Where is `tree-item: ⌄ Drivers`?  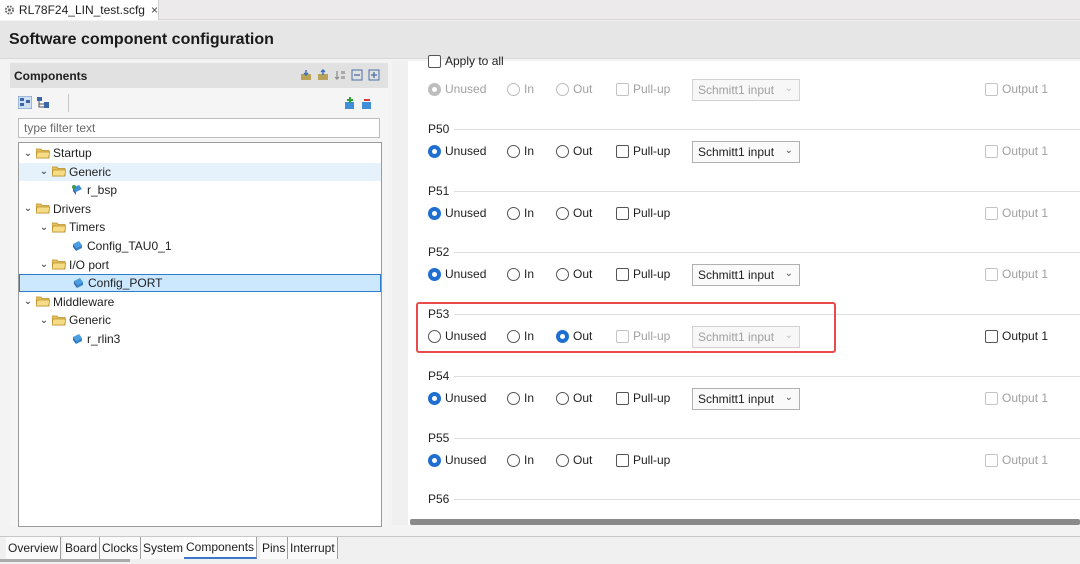 tree-item: ⌄ Drivers is located at coordinates (200, 209).